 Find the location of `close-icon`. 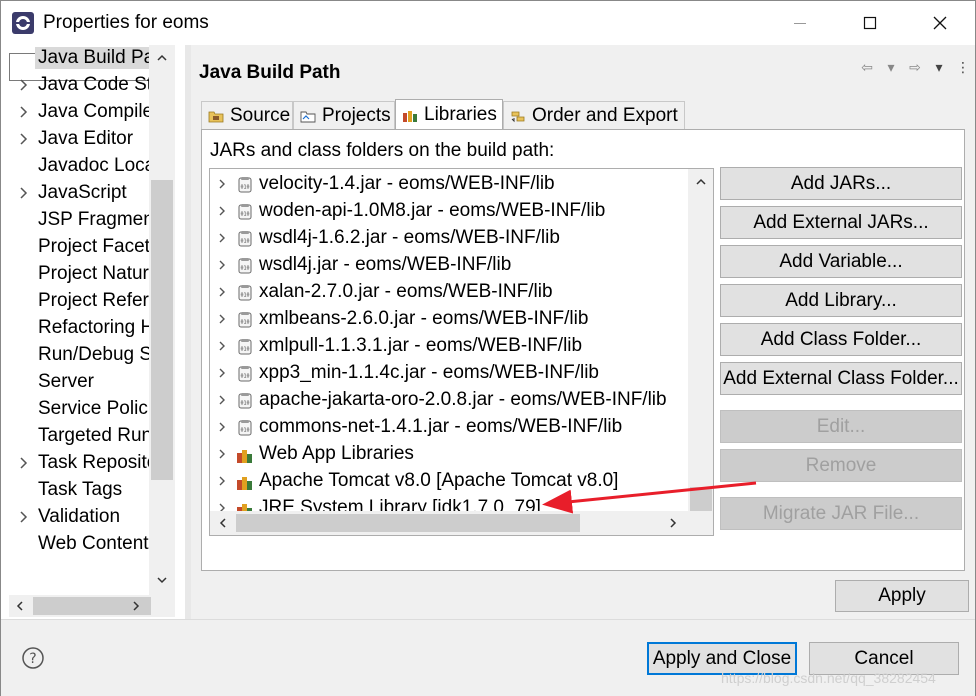

close-icon is located at coordinates (940, 23).